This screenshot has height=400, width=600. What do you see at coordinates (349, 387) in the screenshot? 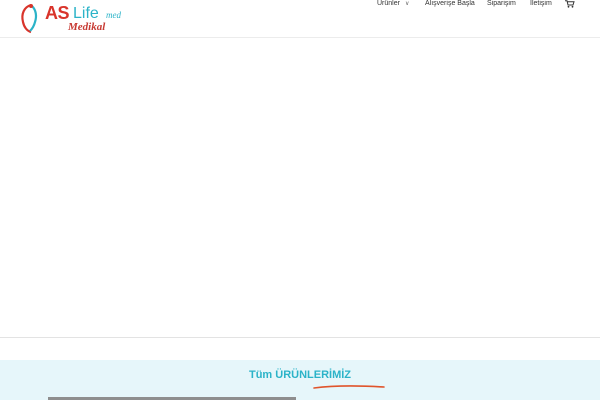
I see `title-underline-swash` at bounding box center [349, 387].